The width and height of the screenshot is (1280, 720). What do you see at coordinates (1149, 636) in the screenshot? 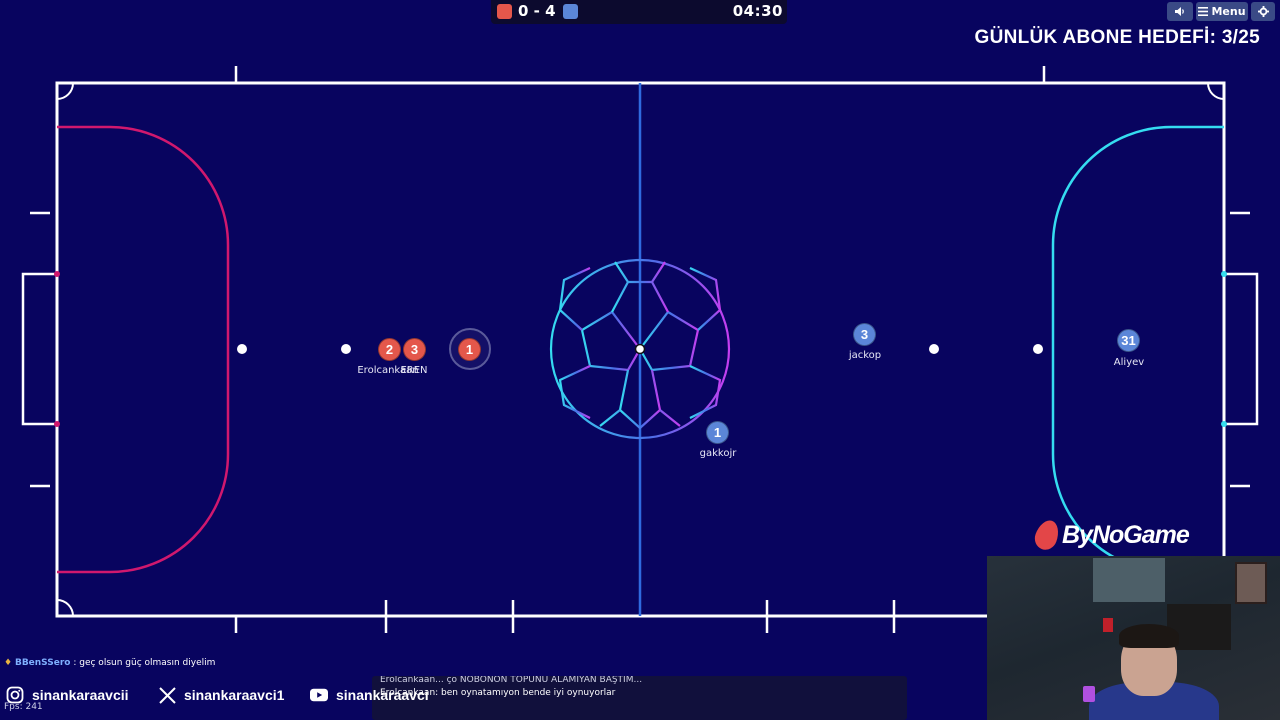
I see `webcam-streamer-hair` at bounding box center [1149, 636].